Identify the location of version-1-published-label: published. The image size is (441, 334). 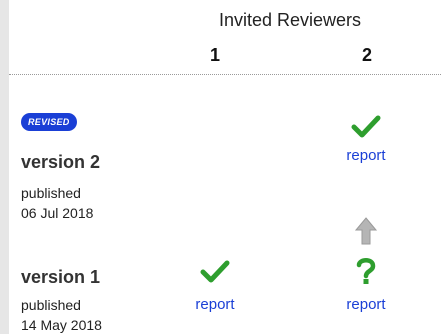
(51, 305).